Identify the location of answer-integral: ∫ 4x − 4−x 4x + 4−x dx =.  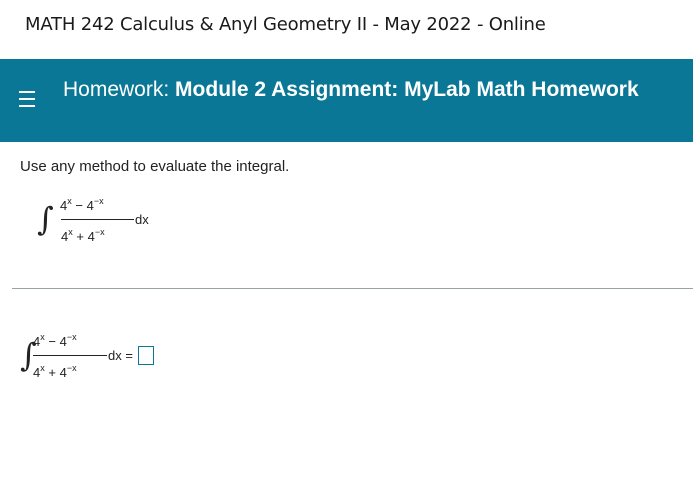
(80, 358).